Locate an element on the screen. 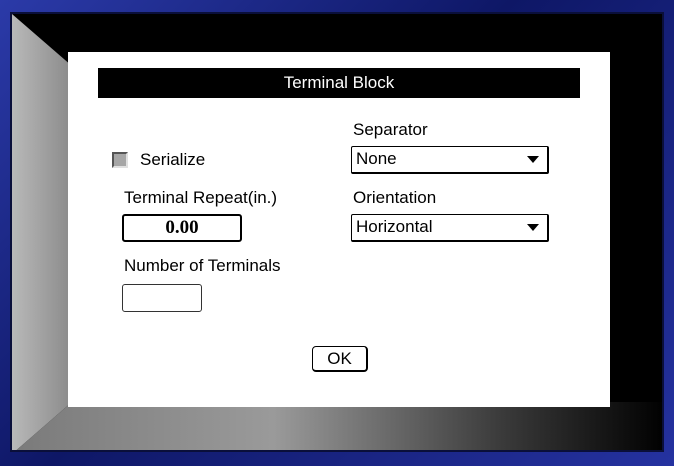 The image size is (674, 466). number-of-terminals-input is located at coordinates (162, 298).